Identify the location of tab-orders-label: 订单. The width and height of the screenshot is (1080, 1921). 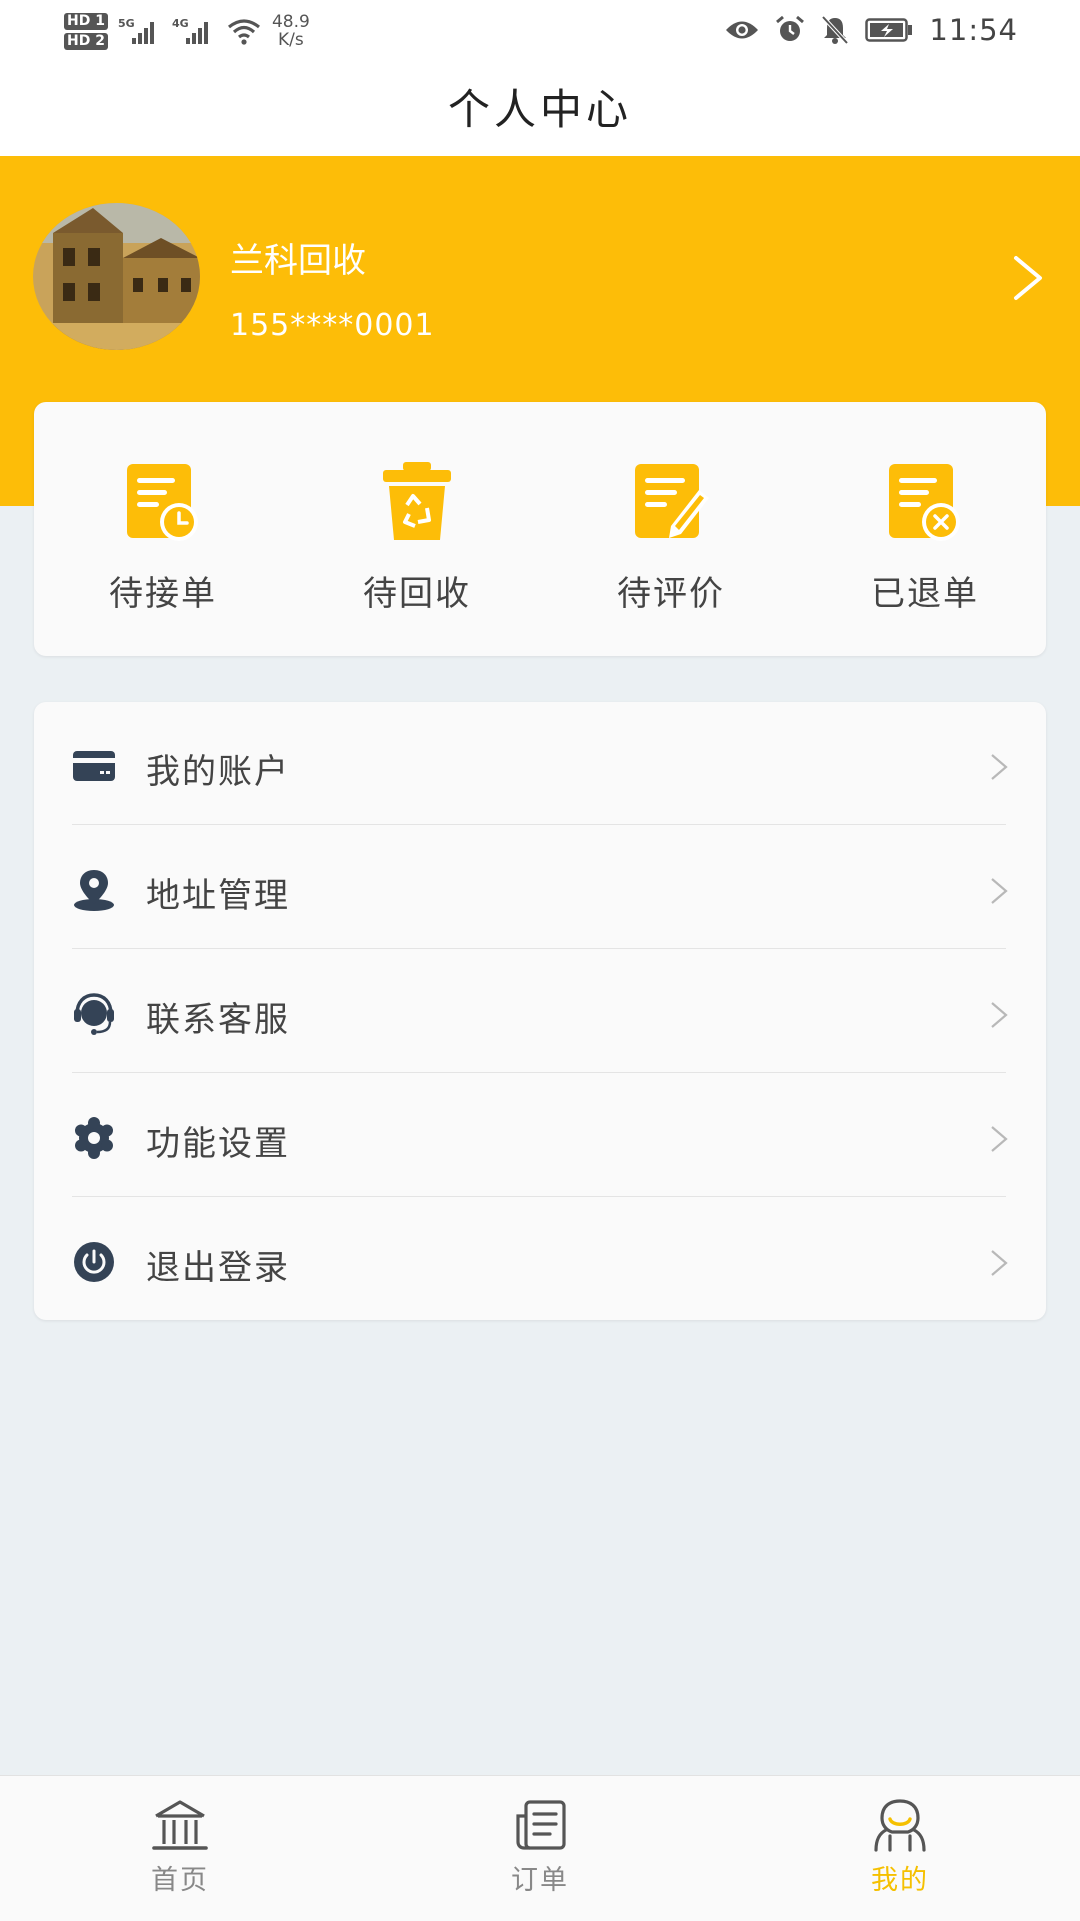
(540, 1880).